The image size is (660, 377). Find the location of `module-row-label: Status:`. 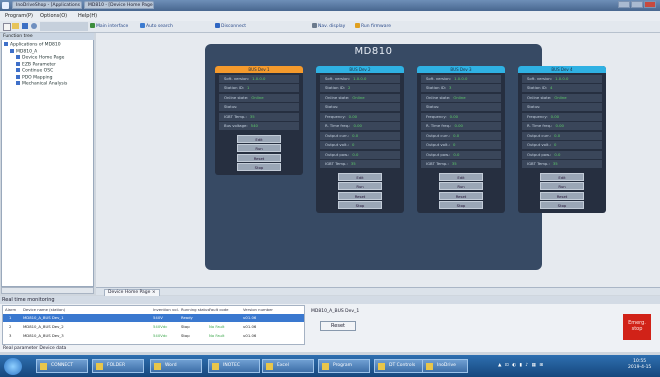

module-row-label: Status: is located at coordinates (231, 106).